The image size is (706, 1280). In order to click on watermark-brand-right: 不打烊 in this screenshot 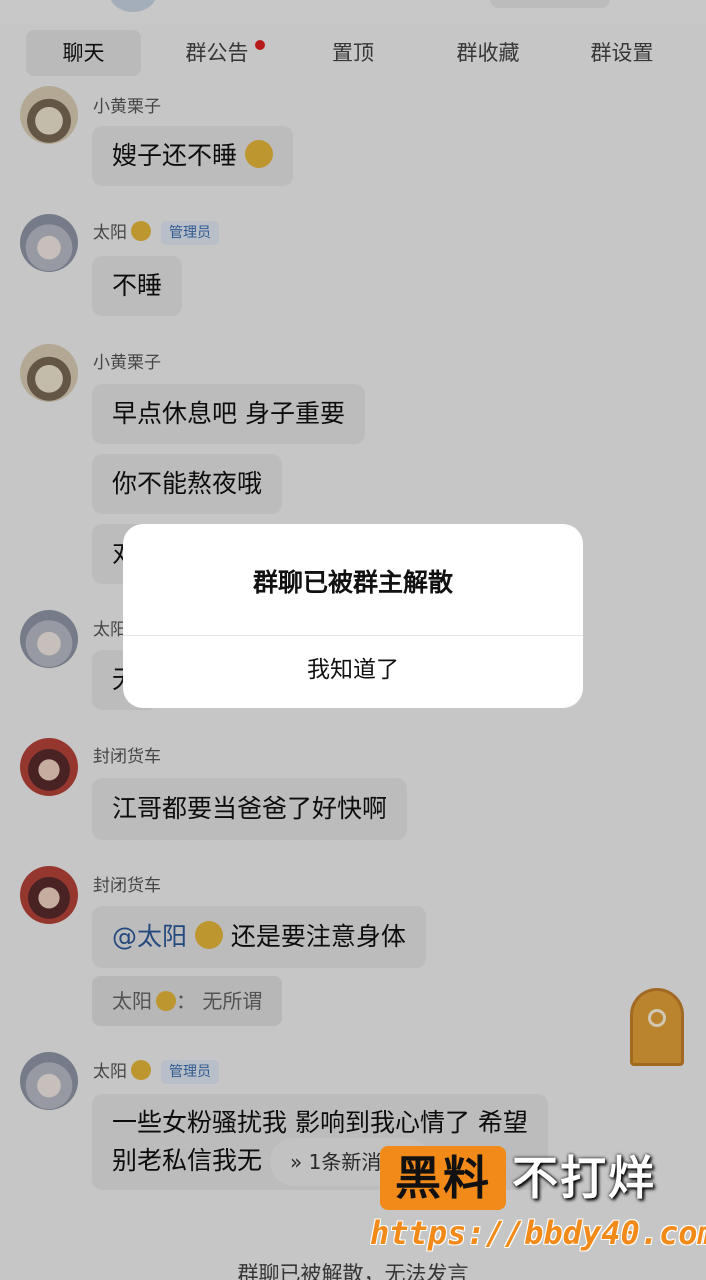, I will do `click(584, 1178)`.